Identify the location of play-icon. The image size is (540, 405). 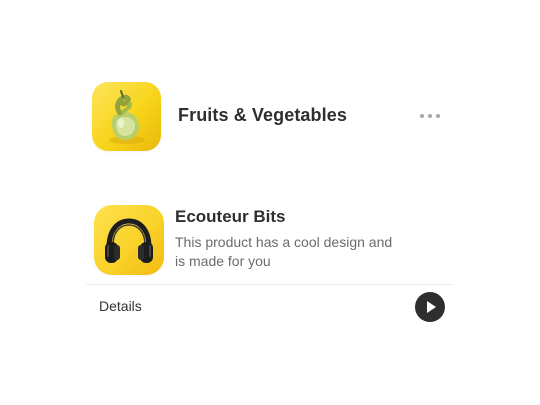
(431, 307).